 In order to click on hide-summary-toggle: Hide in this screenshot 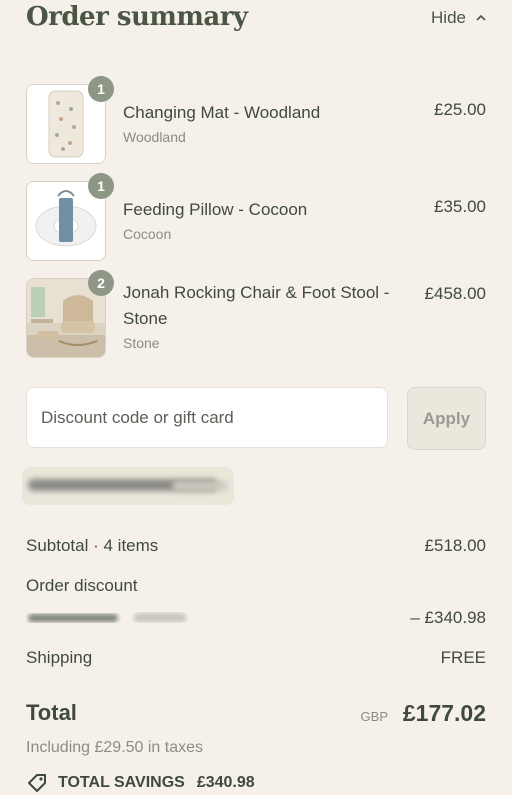, I will do `click(458, 18)`.